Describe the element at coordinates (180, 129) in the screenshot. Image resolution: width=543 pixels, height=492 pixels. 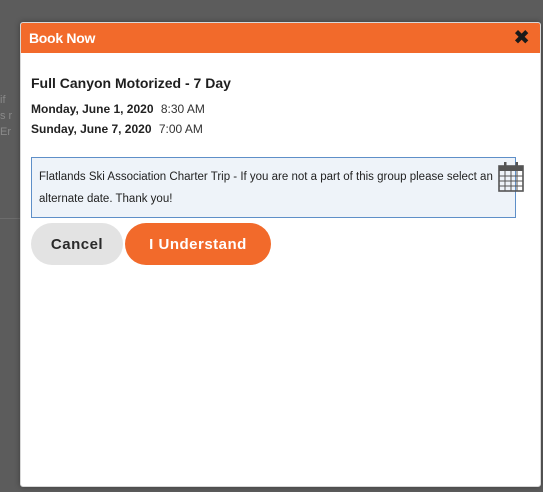
I see `end-time: 7:00 AM` at that location.